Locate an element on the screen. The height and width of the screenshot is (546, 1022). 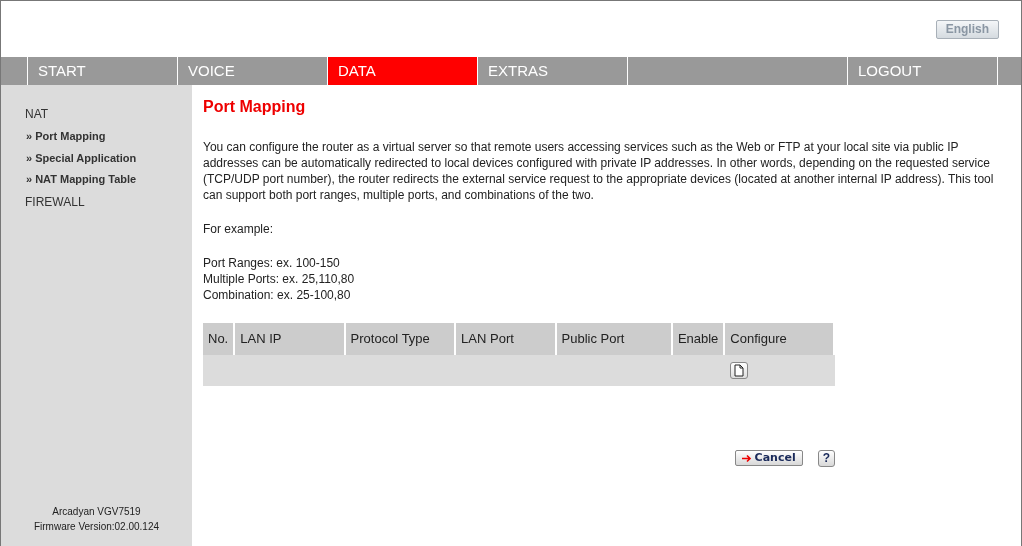
footer-text: Arcadyan VGV7519 is located at coordinates (96, 512).